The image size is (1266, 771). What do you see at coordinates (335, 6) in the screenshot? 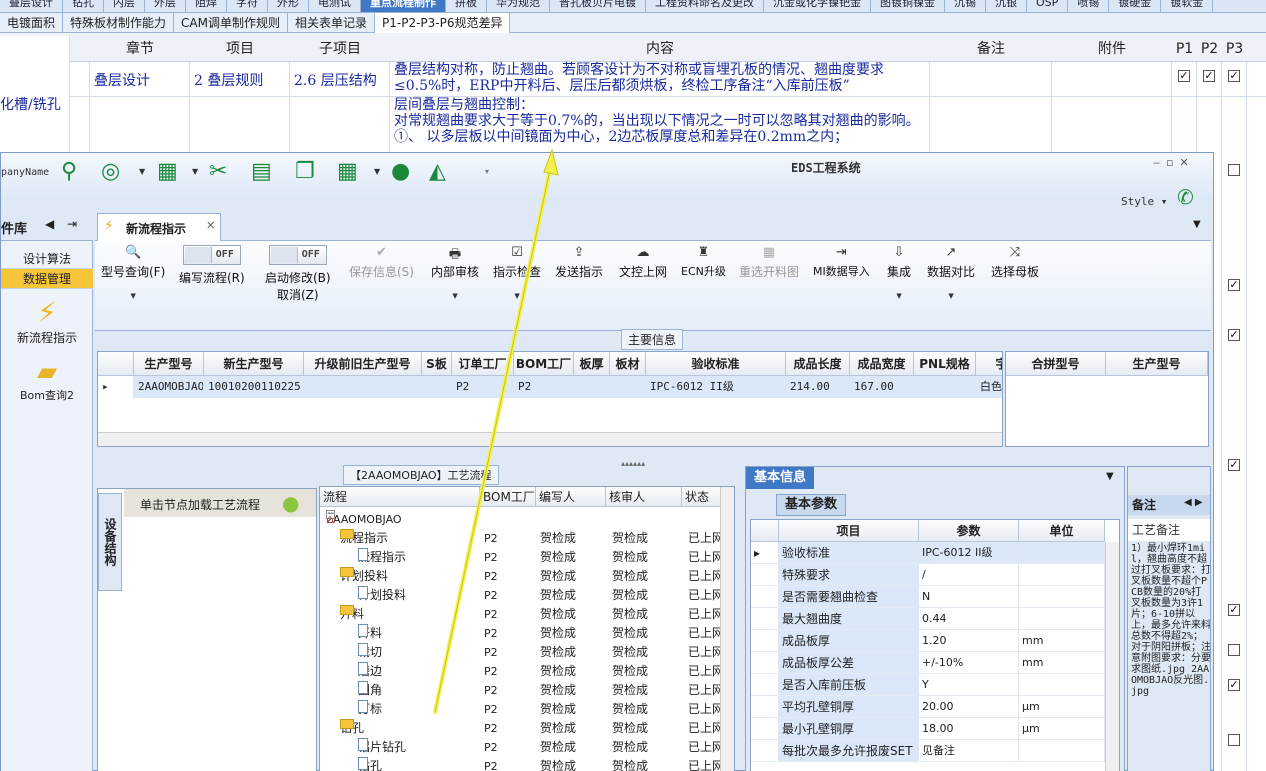
I see `bg-tab: 电测试` at bounding box center [335, 6].